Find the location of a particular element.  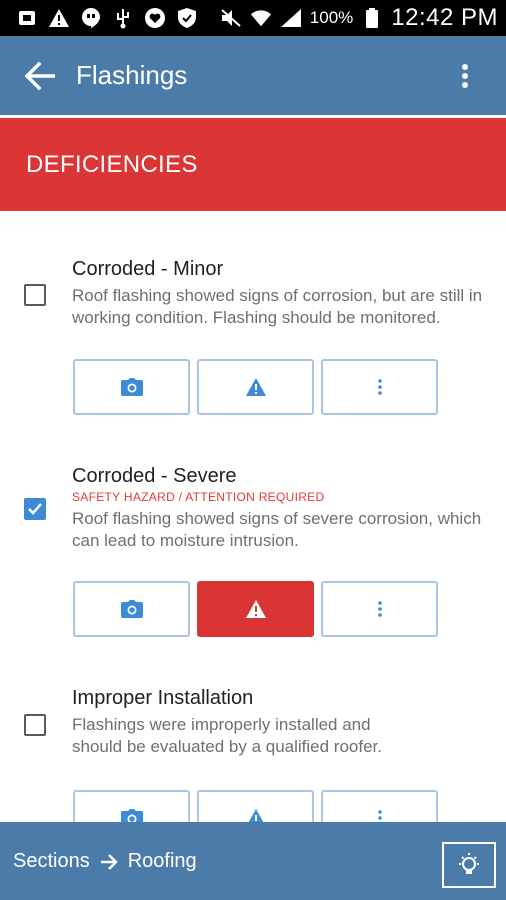

breadcrumb-sections: Sections is located at coordinates (51, 861).